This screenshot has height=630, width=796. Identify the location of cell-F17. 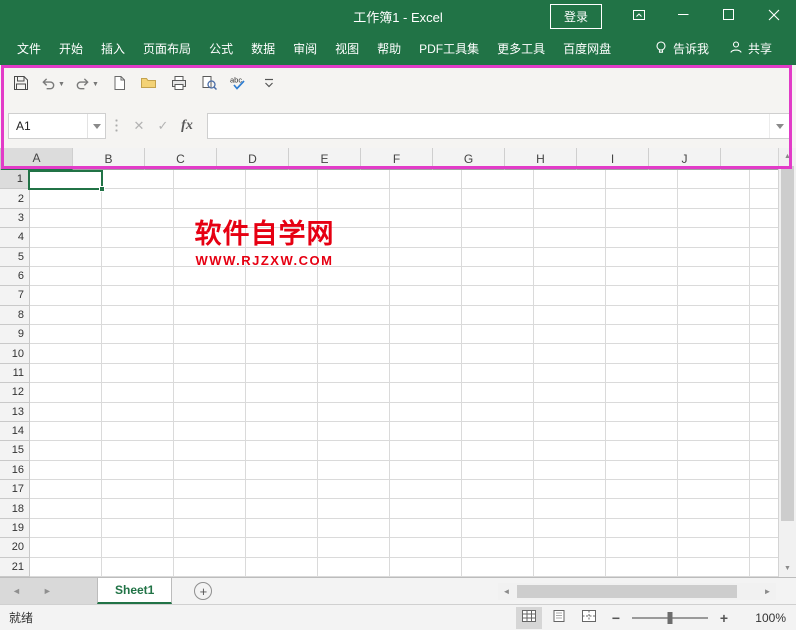
(426, 490).